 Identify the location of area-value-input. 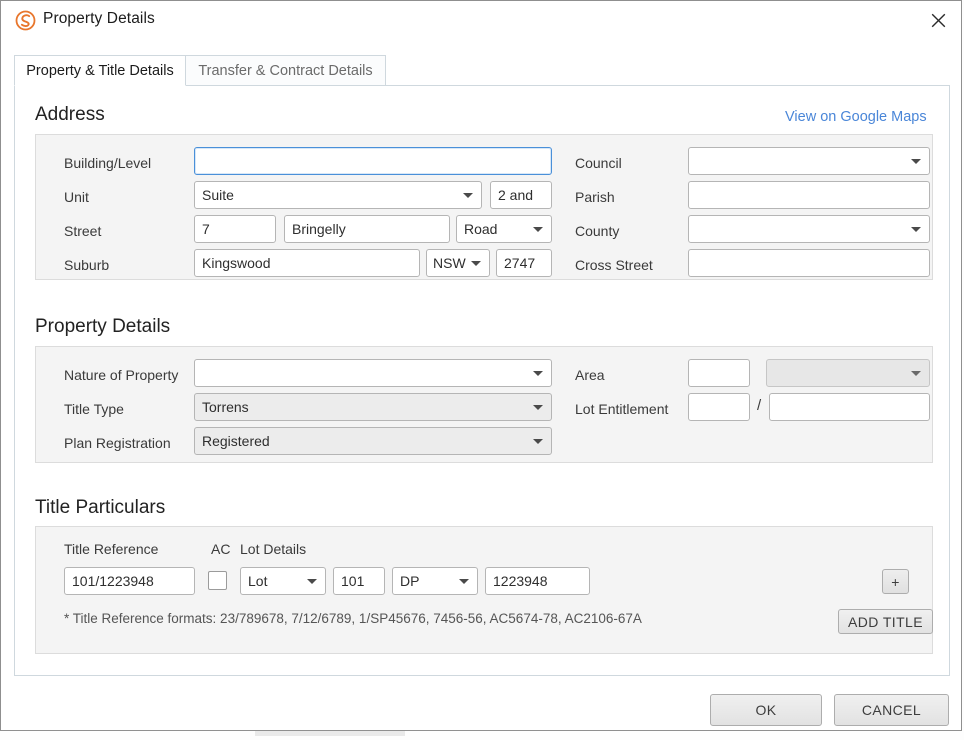
(719, 373).